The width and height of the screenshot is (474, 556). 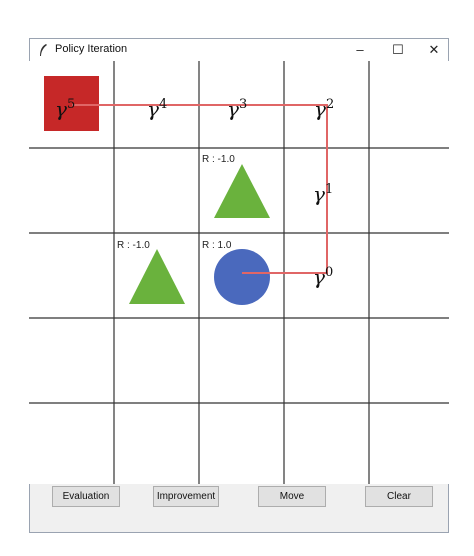 What do you see at coordinates (91, 49) in the screenshot?
I see `window-title: Policy Iteration` at bounding box center [91, 49].